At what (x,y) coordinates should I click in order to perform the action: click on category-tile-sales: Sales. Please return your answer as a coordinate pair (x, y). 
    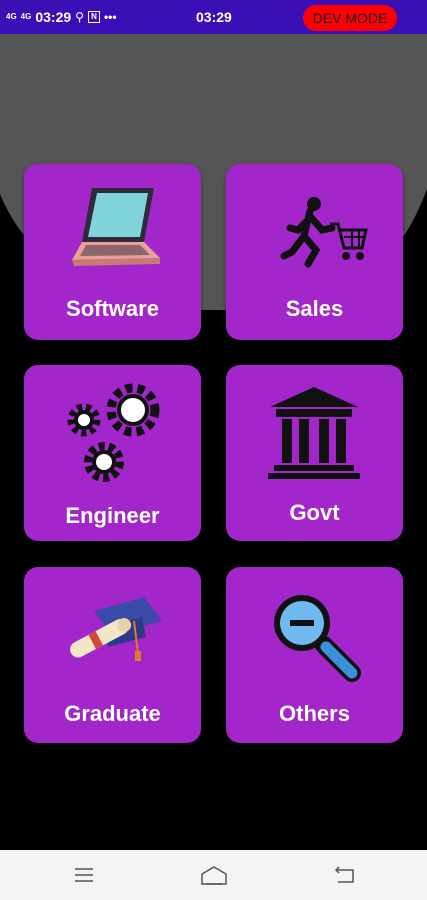
    Looking at the image, I should click on (314, 252).